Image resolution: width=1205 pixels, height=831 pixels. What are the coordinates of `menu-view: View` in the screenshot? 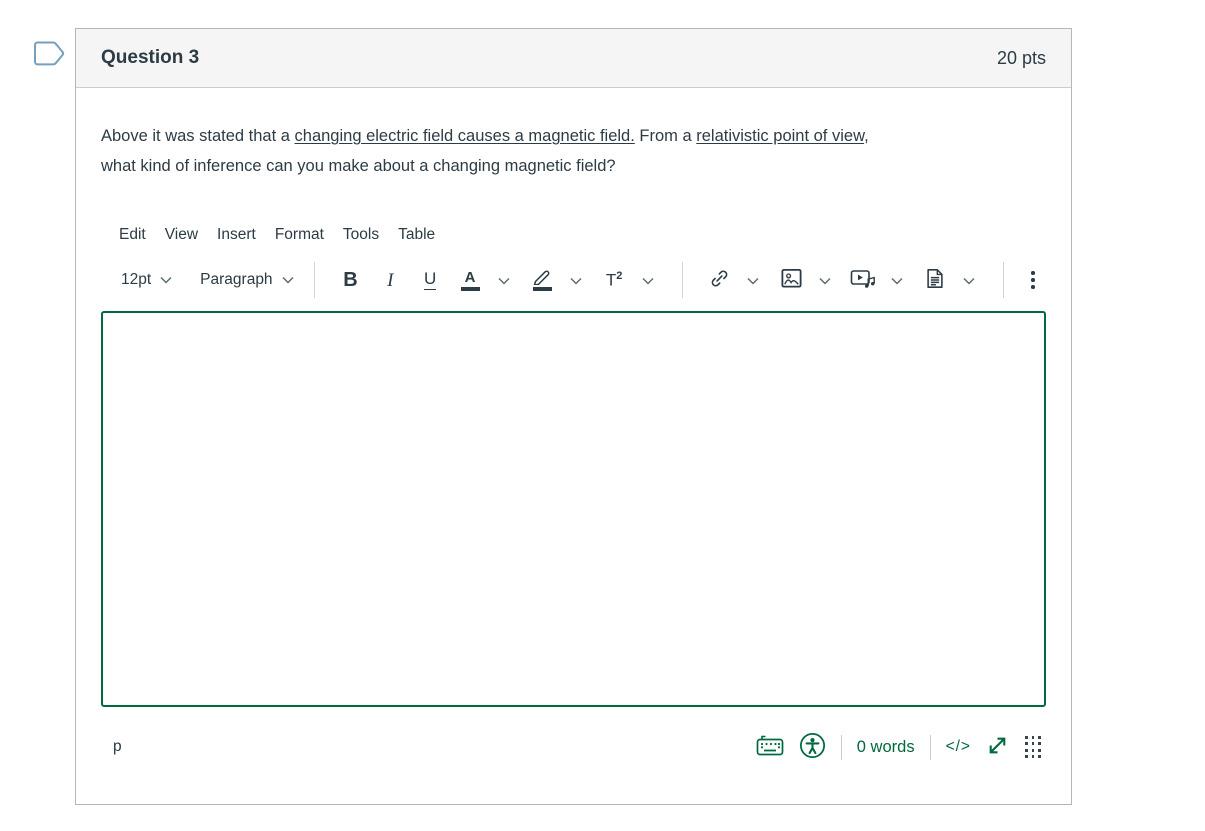 It's located at (181, 234).